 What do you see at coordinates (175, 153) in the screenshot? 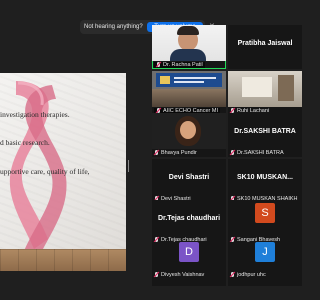
I see `participant-name: Bhavya Pundir` at bounding box center [175, 153].